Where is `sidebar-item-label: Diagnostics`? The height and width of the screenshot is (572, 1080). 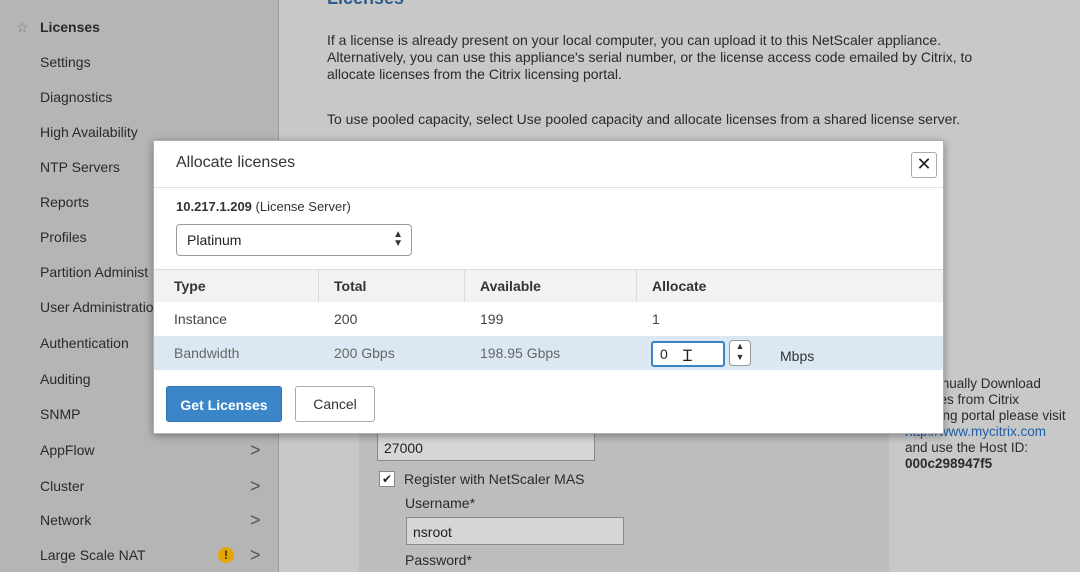
sidebar-item-label: Diagnostics is located at coordinates (76, 97).